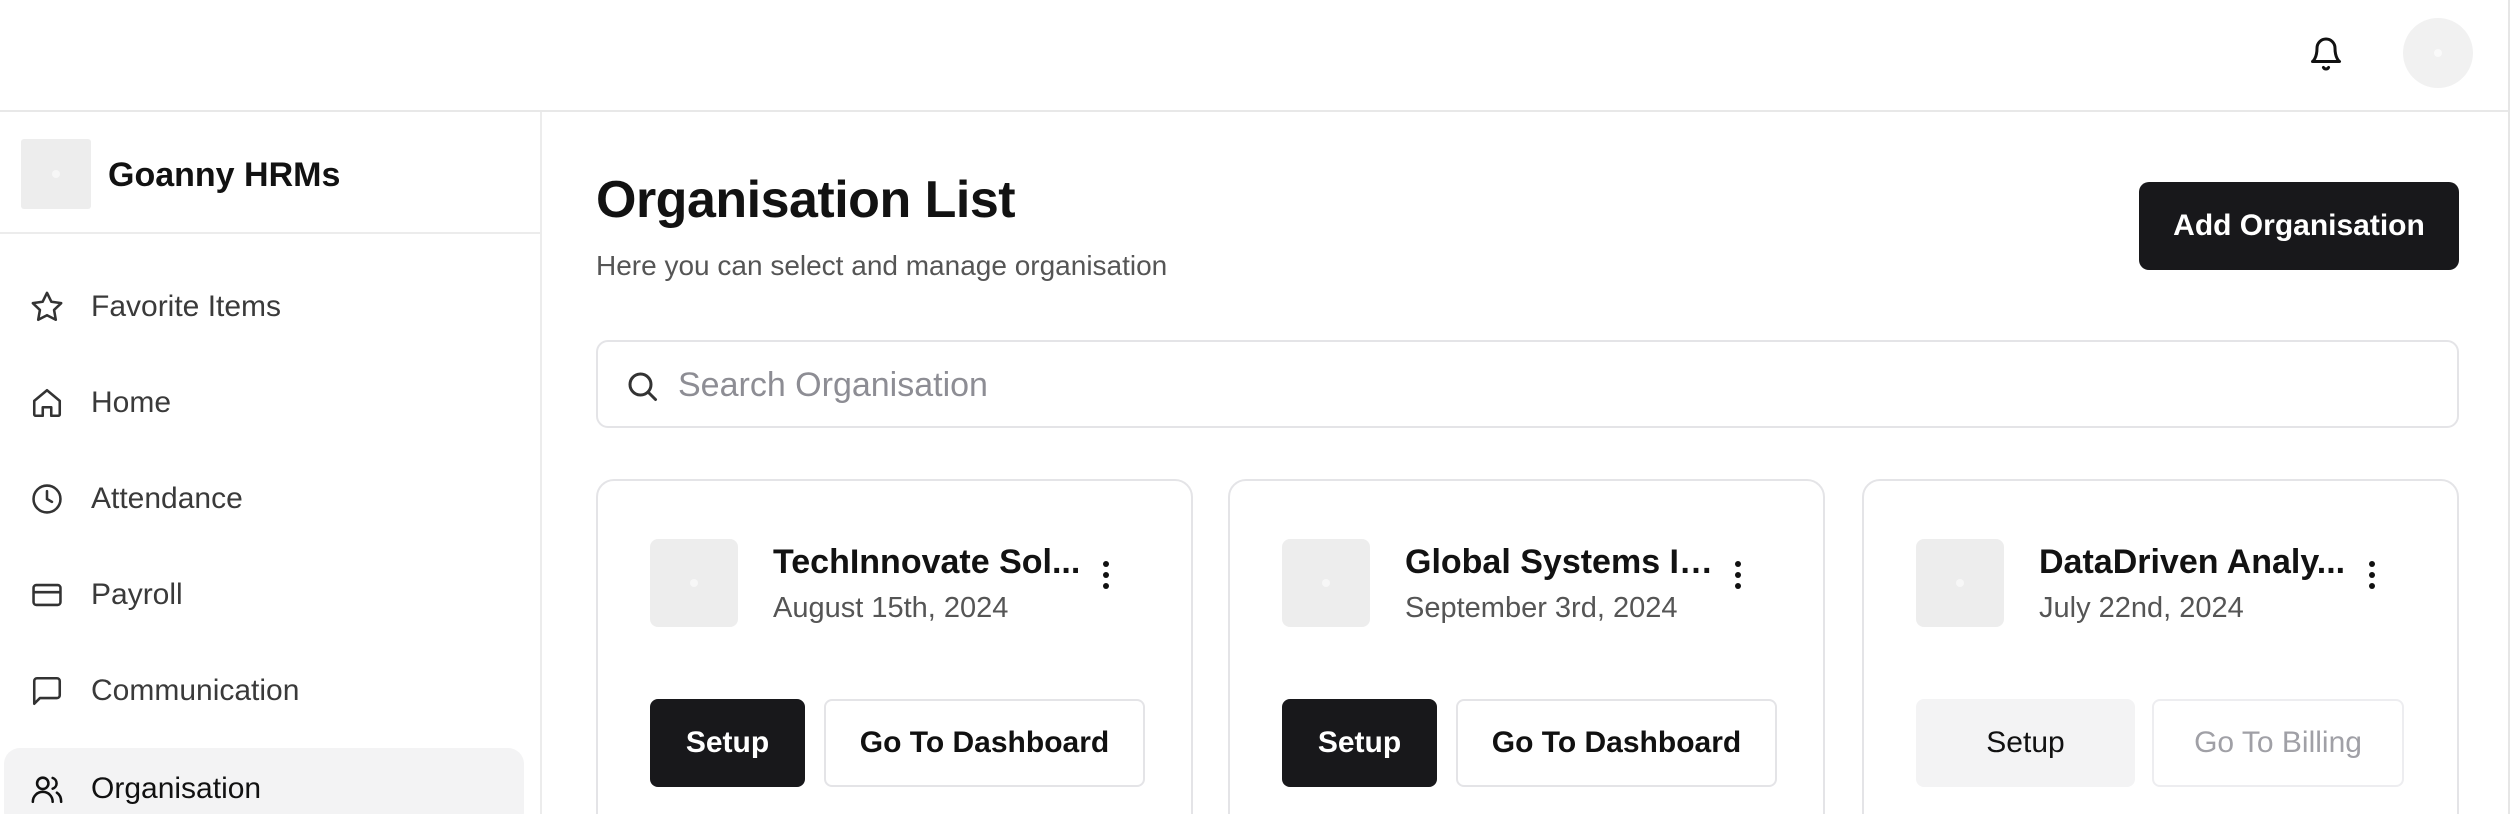 This screenshot has width=2519, height=814. I want to click on sidebar-item-communication: Communication, so click(264, 690).